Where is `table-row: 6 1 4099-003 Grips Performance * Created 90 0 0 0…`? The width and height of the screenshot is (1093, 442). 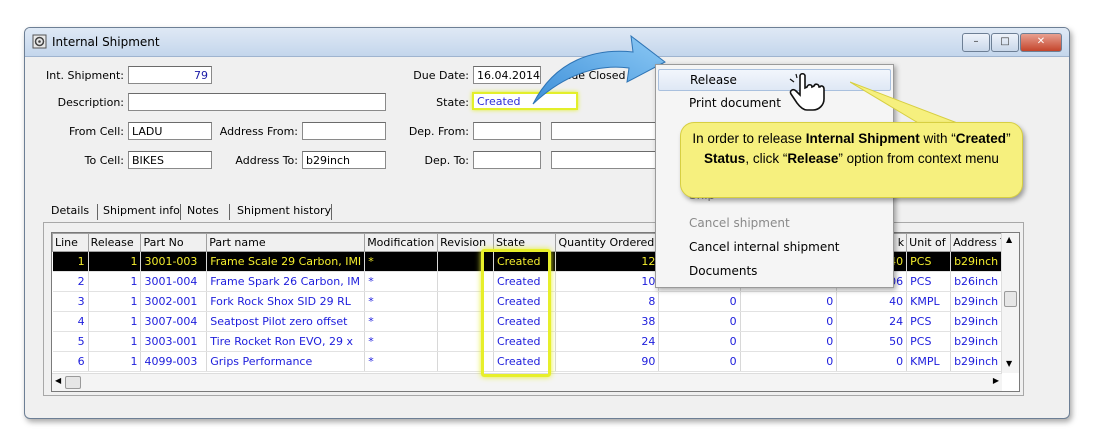
table-row: 6 1 4099-003 Grips Performance * Created 90 0 0 0… is located at coordinates (535, 361).